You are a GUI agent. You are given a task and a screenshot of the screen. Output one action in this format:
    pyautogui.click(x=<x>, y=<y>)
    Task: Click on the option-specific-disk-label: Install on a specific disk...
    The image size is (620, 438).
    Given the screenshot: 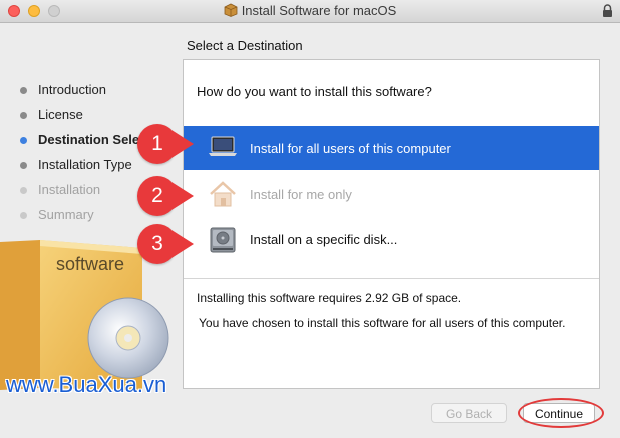 What is the action you would take?
    pyautogui.click(x=324, y=239)
    